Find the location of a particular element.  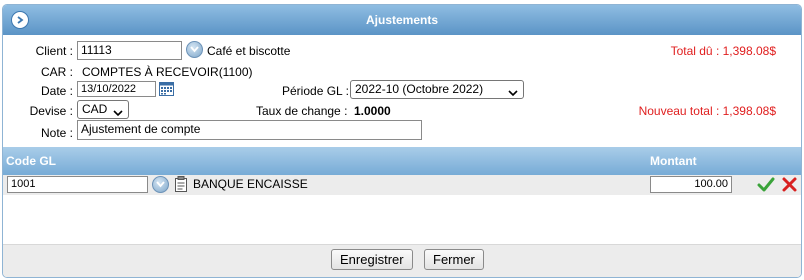

save-button: Enregistrer is located at coordinates (372, 259).